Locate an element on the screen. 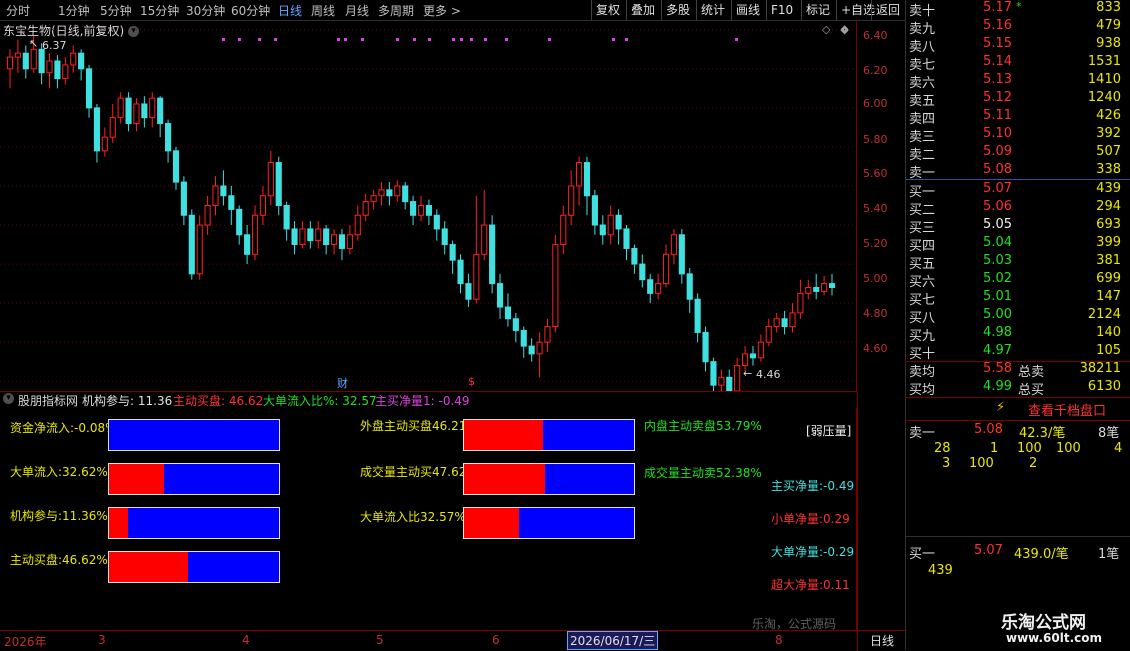 The height and width of the screenshot is (651, 1130). level-price: 4.98 is located at coordinates (997, 332).